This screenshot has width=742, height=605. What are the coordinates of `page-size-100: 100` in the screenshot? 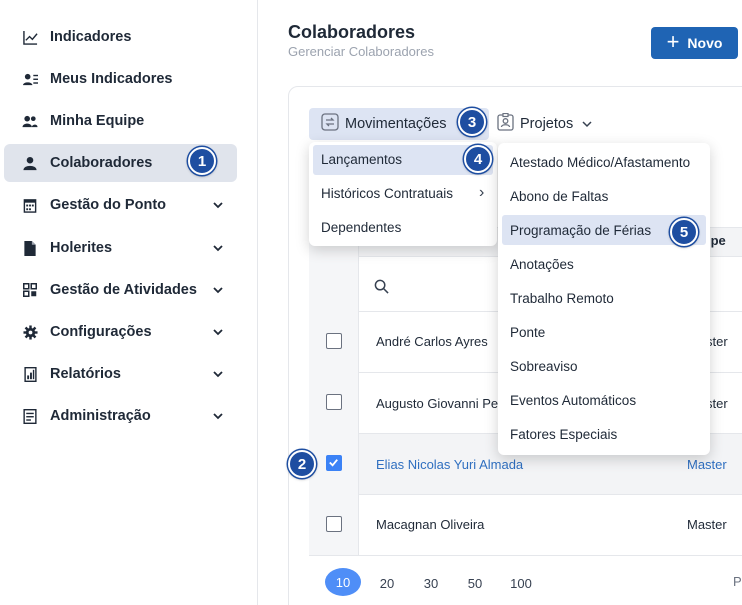 It's located at (521, 583).